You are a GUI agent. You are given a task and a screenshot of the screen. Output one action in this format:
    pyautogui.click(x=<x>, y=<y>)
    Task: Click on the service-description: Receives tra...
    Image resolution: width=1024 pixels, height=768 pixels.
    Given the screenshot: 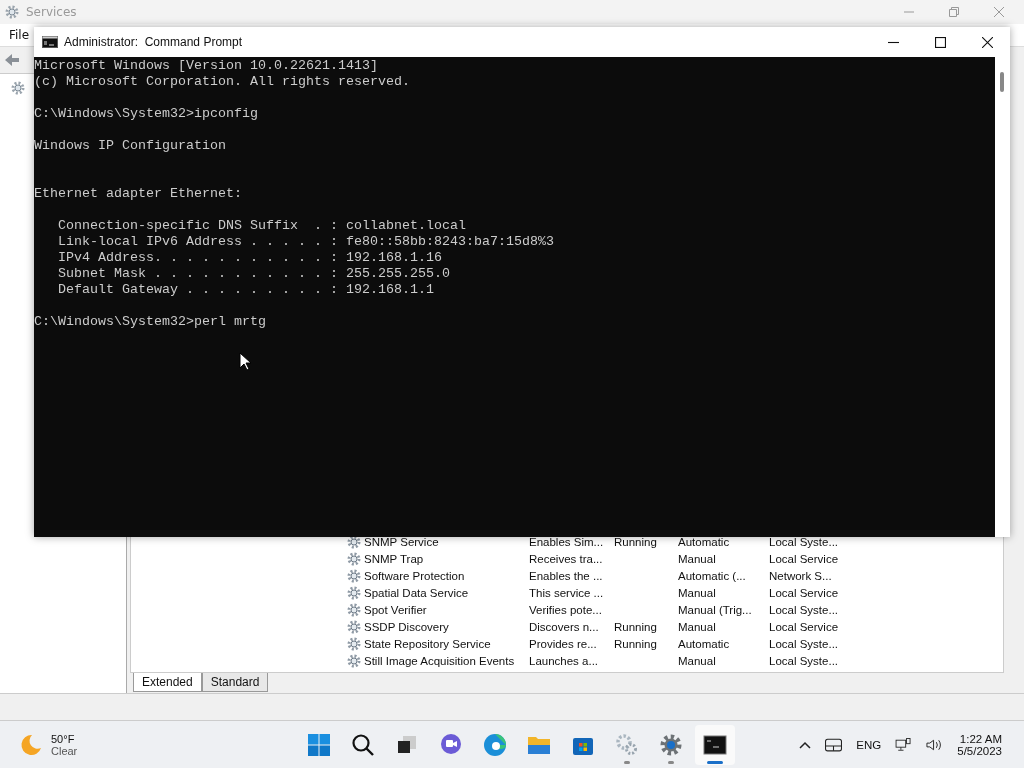 What is the action you would take?
    pyautogui.click(x=566, y=558)
    